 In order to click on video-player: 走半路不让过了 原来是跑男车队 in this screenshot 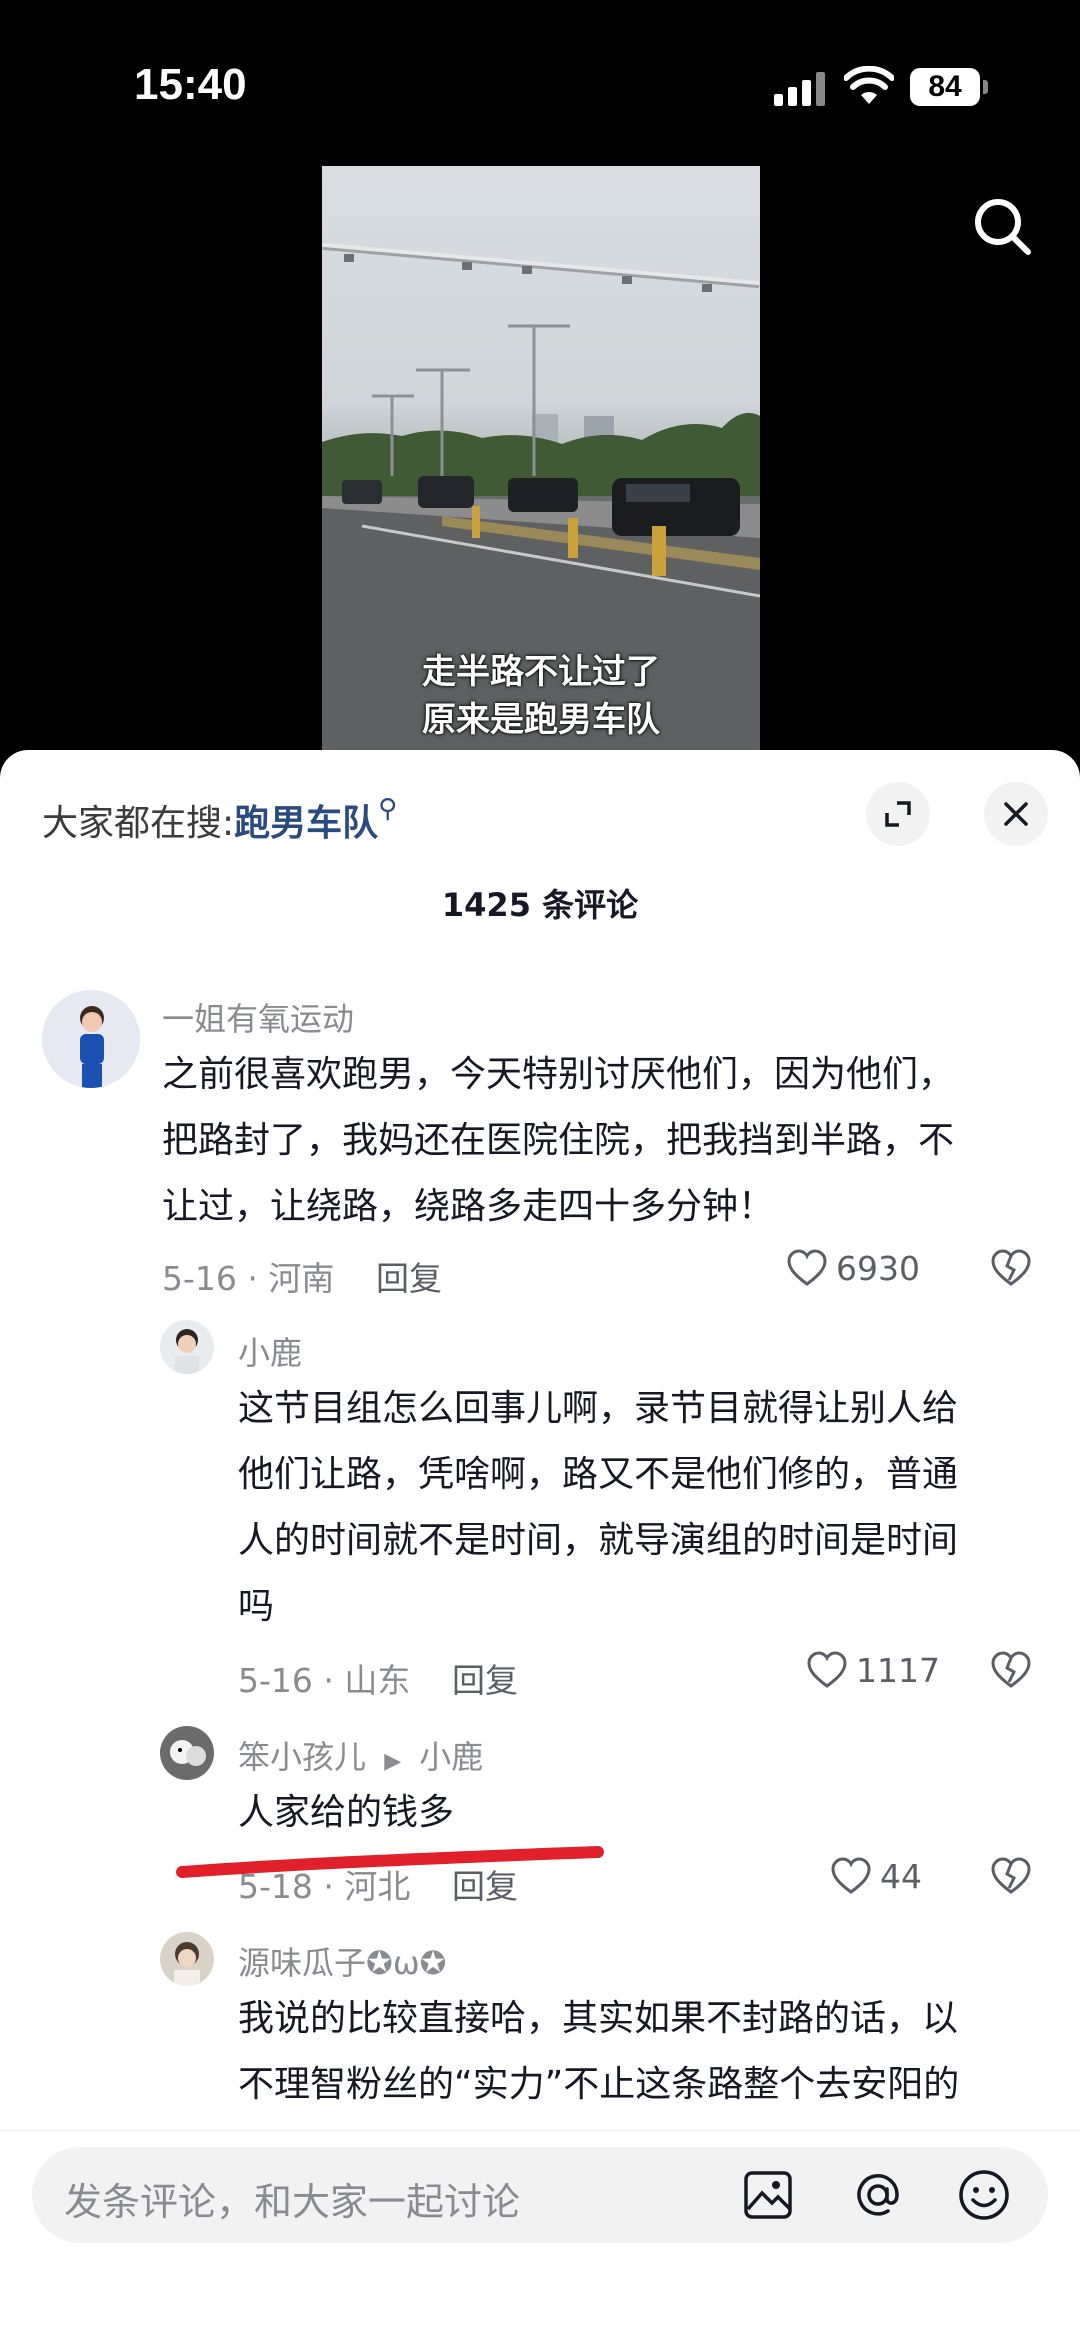, I will do `click(541, 461)`.